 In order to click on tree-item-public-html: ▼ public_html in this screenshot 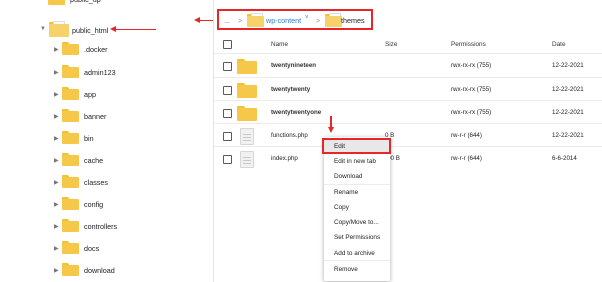, I will do `click(106, 29)`.